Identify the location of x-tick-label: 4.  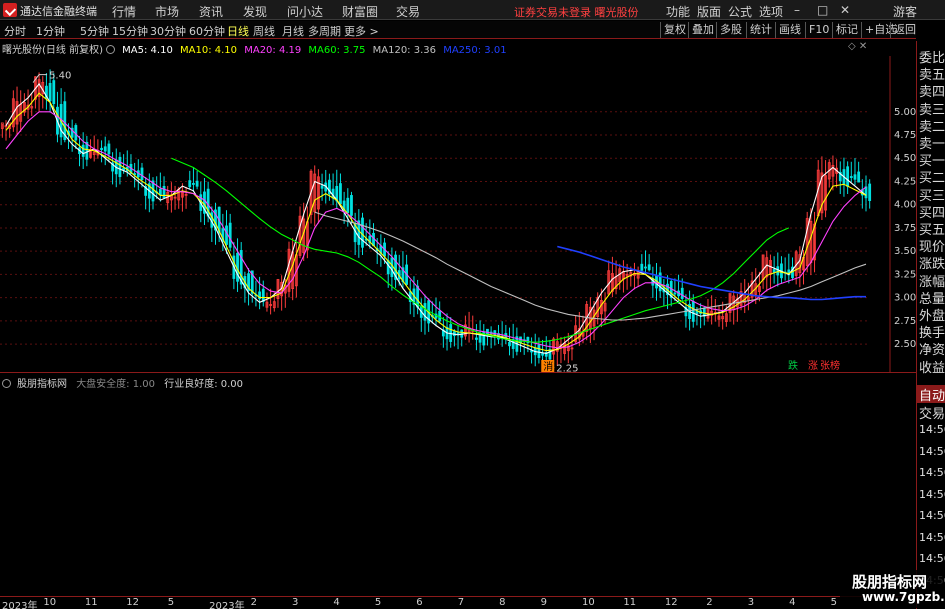
(336, 602).